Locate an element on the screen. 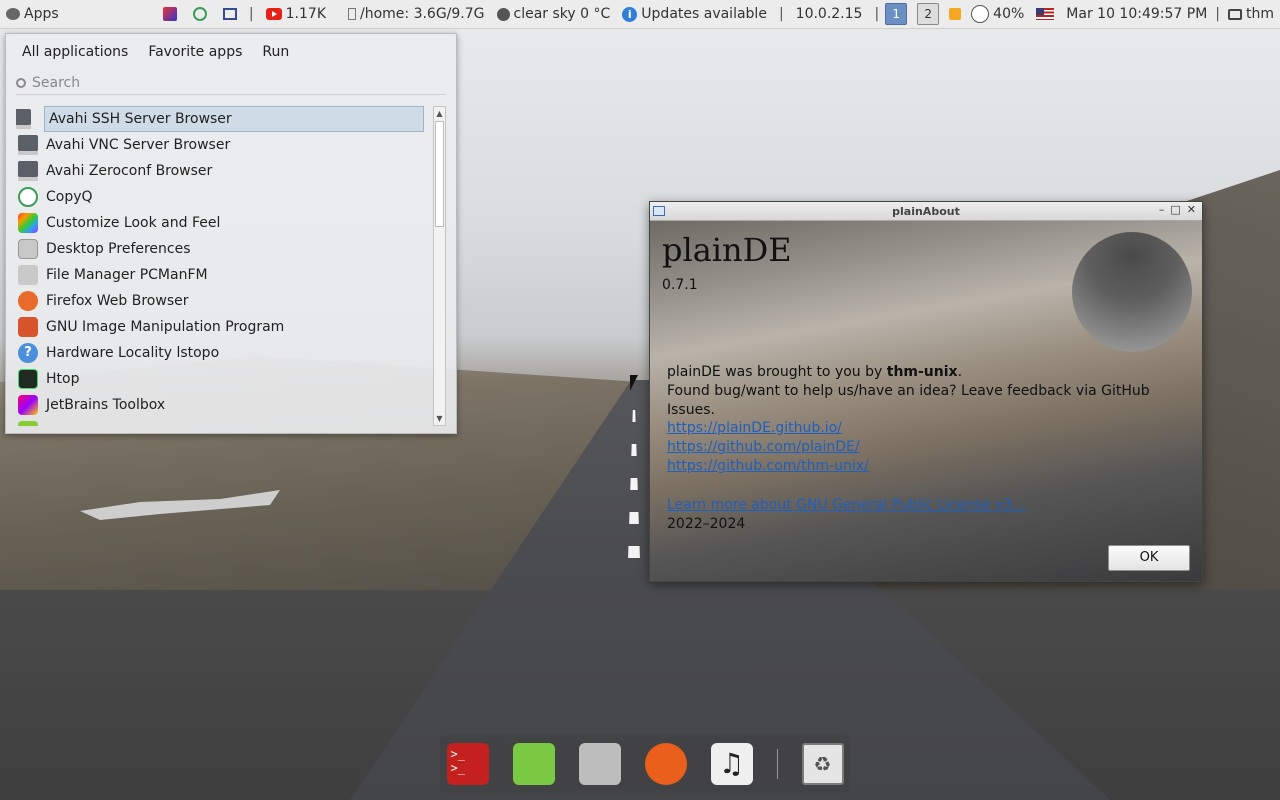 The height and width of the screenshot is (800, 1280). app-label: Avahi SSH Server Browser is located at coordinates (140, 119).